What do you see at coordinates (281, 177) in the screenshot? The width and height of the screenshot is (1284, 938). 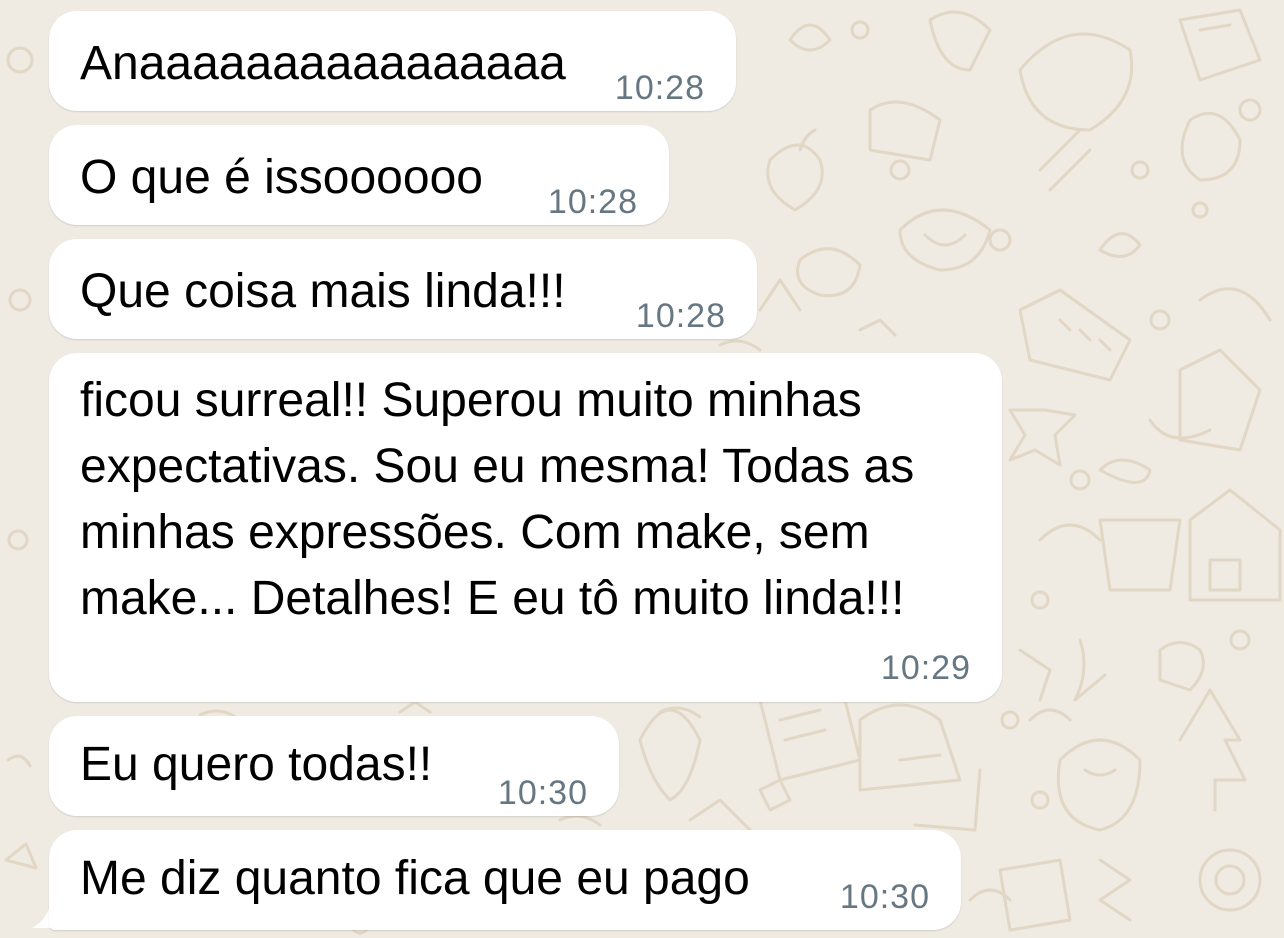 I see `message-text: O que é issoooooo` at bounding box center [281, 177].